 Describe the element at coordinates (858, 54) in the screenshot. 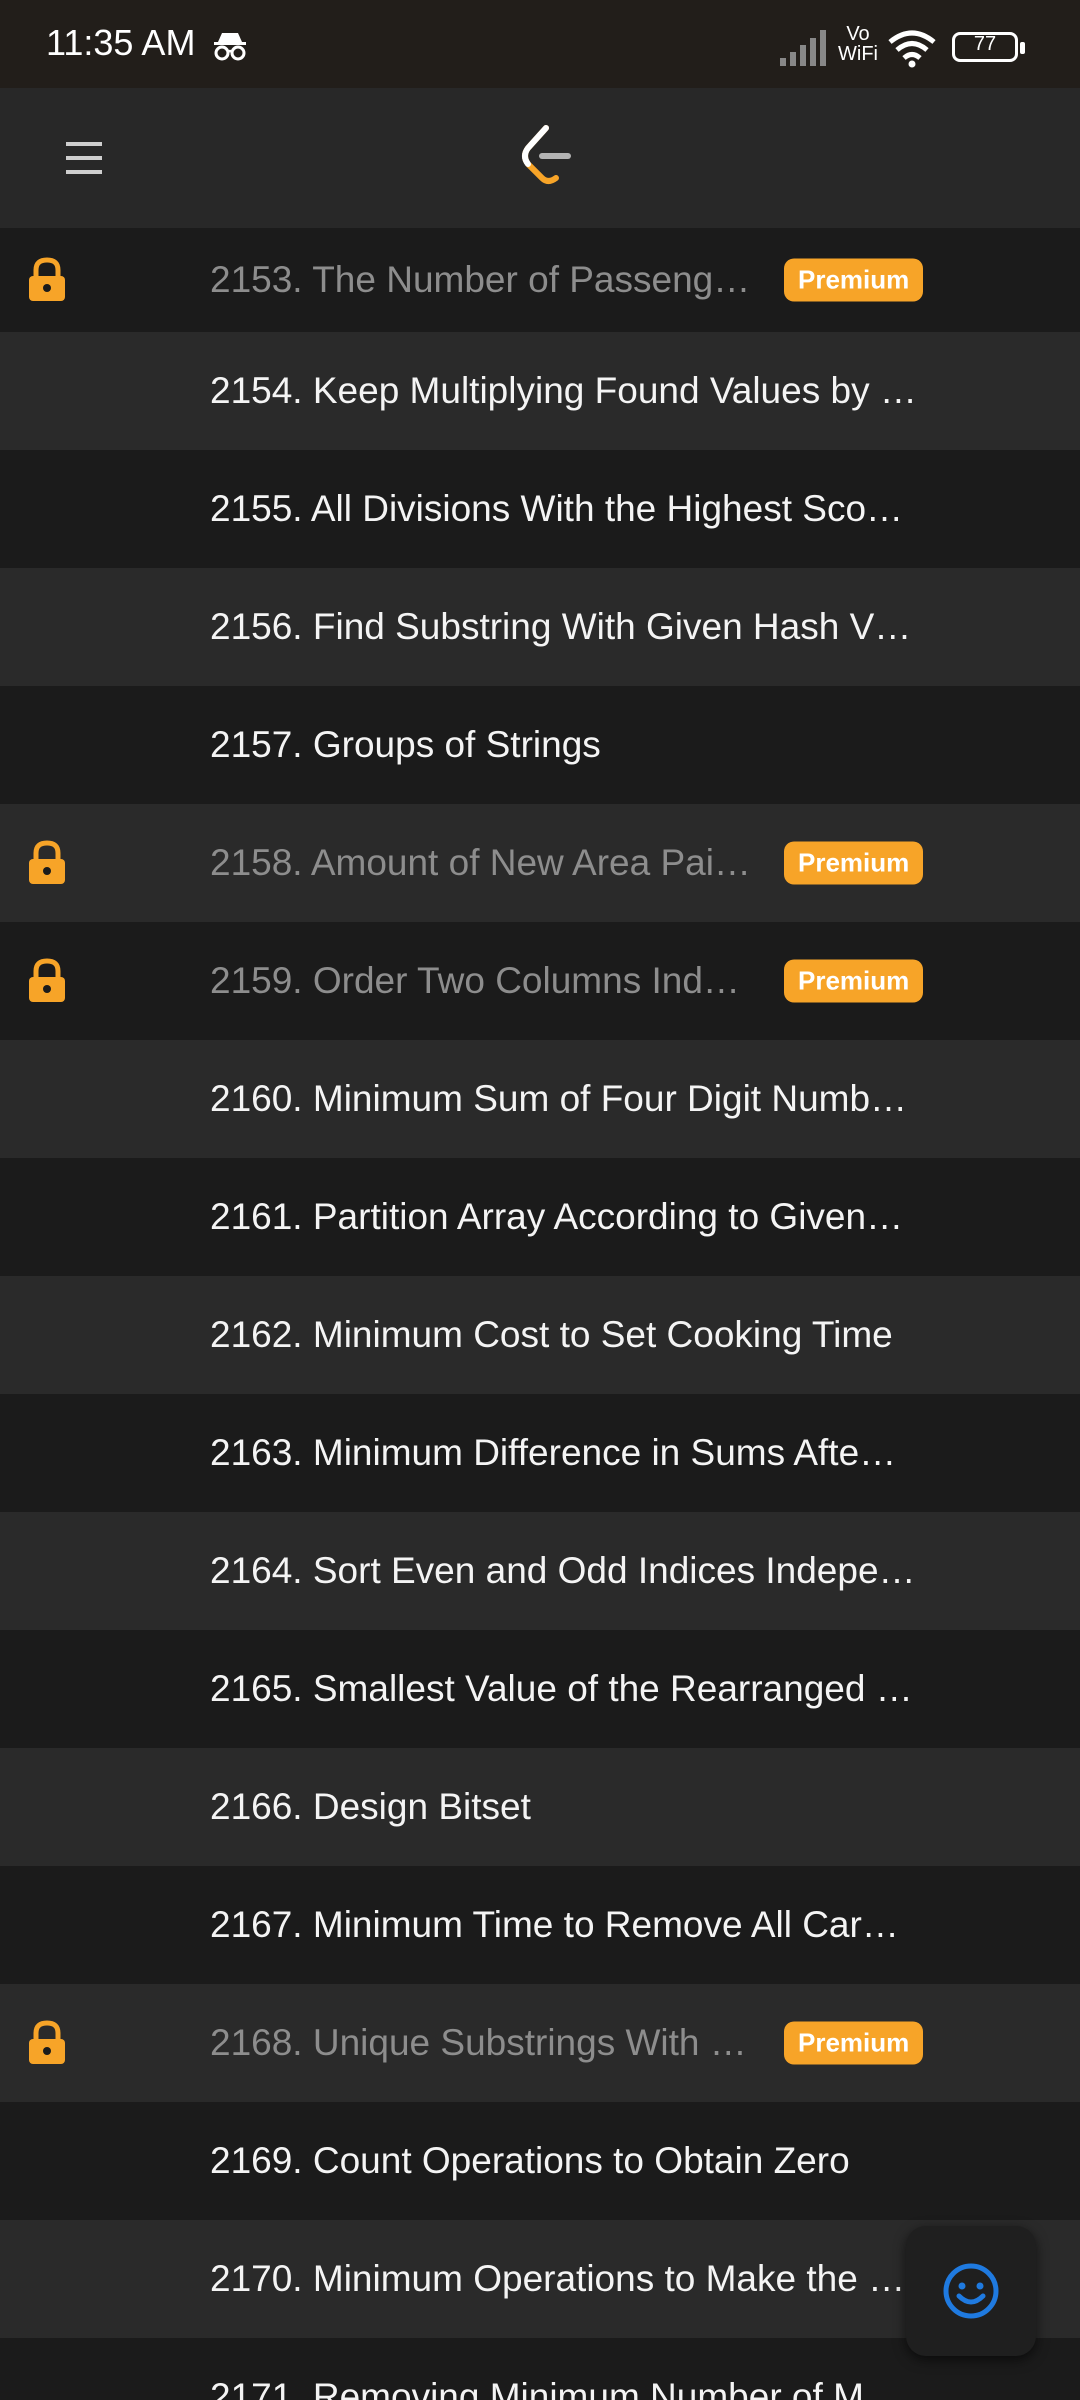

I see `vowifi-bottom-text: WiFi` at that location.